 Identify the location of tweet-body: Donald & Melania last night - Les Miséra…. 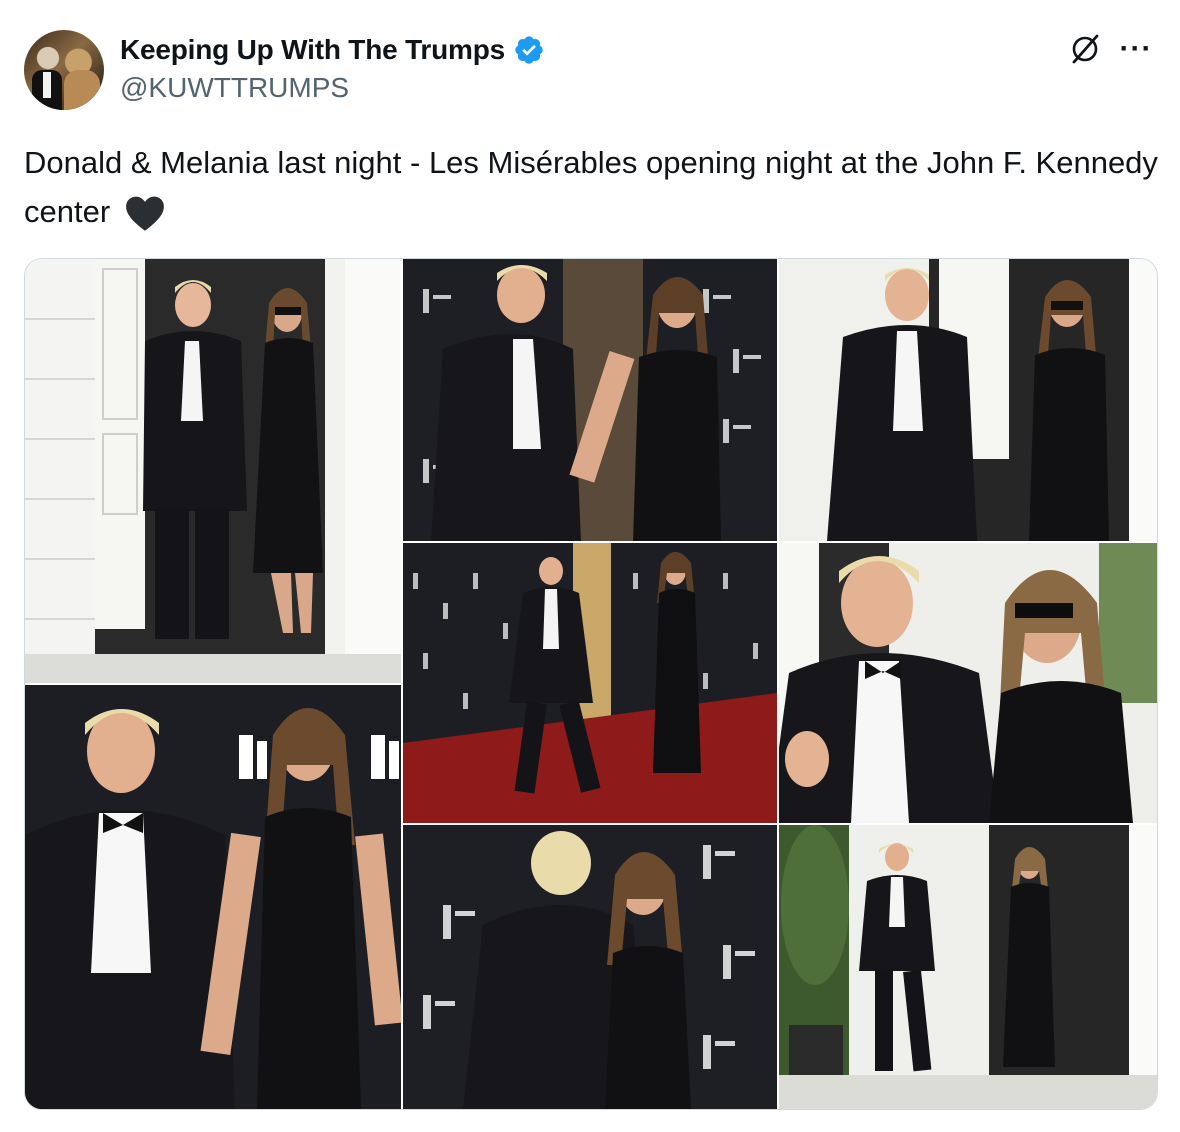
(591, 187).